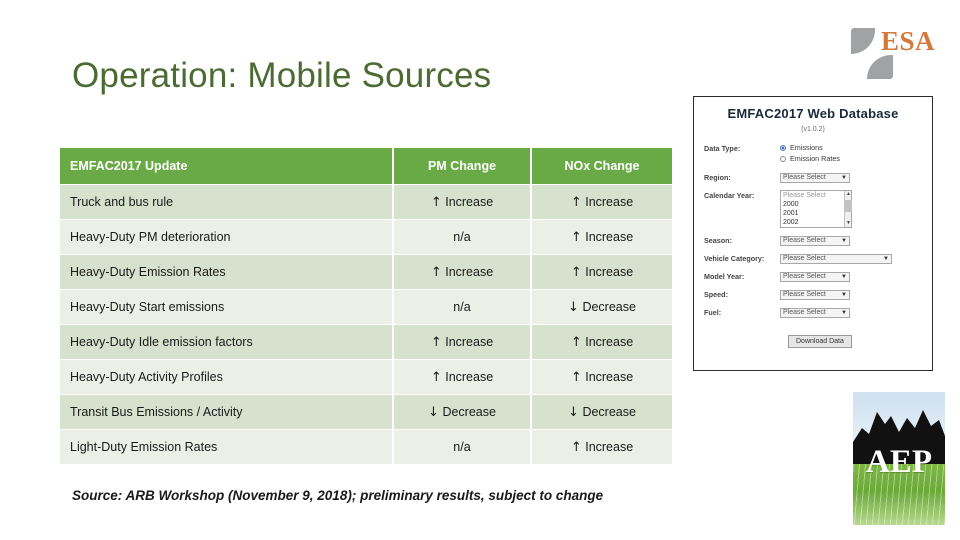 Image resolution: width=960 pixels, height=540 pixels. I want to click on field-model-year: Model Year: Please Select ▼, so click(814, 276).